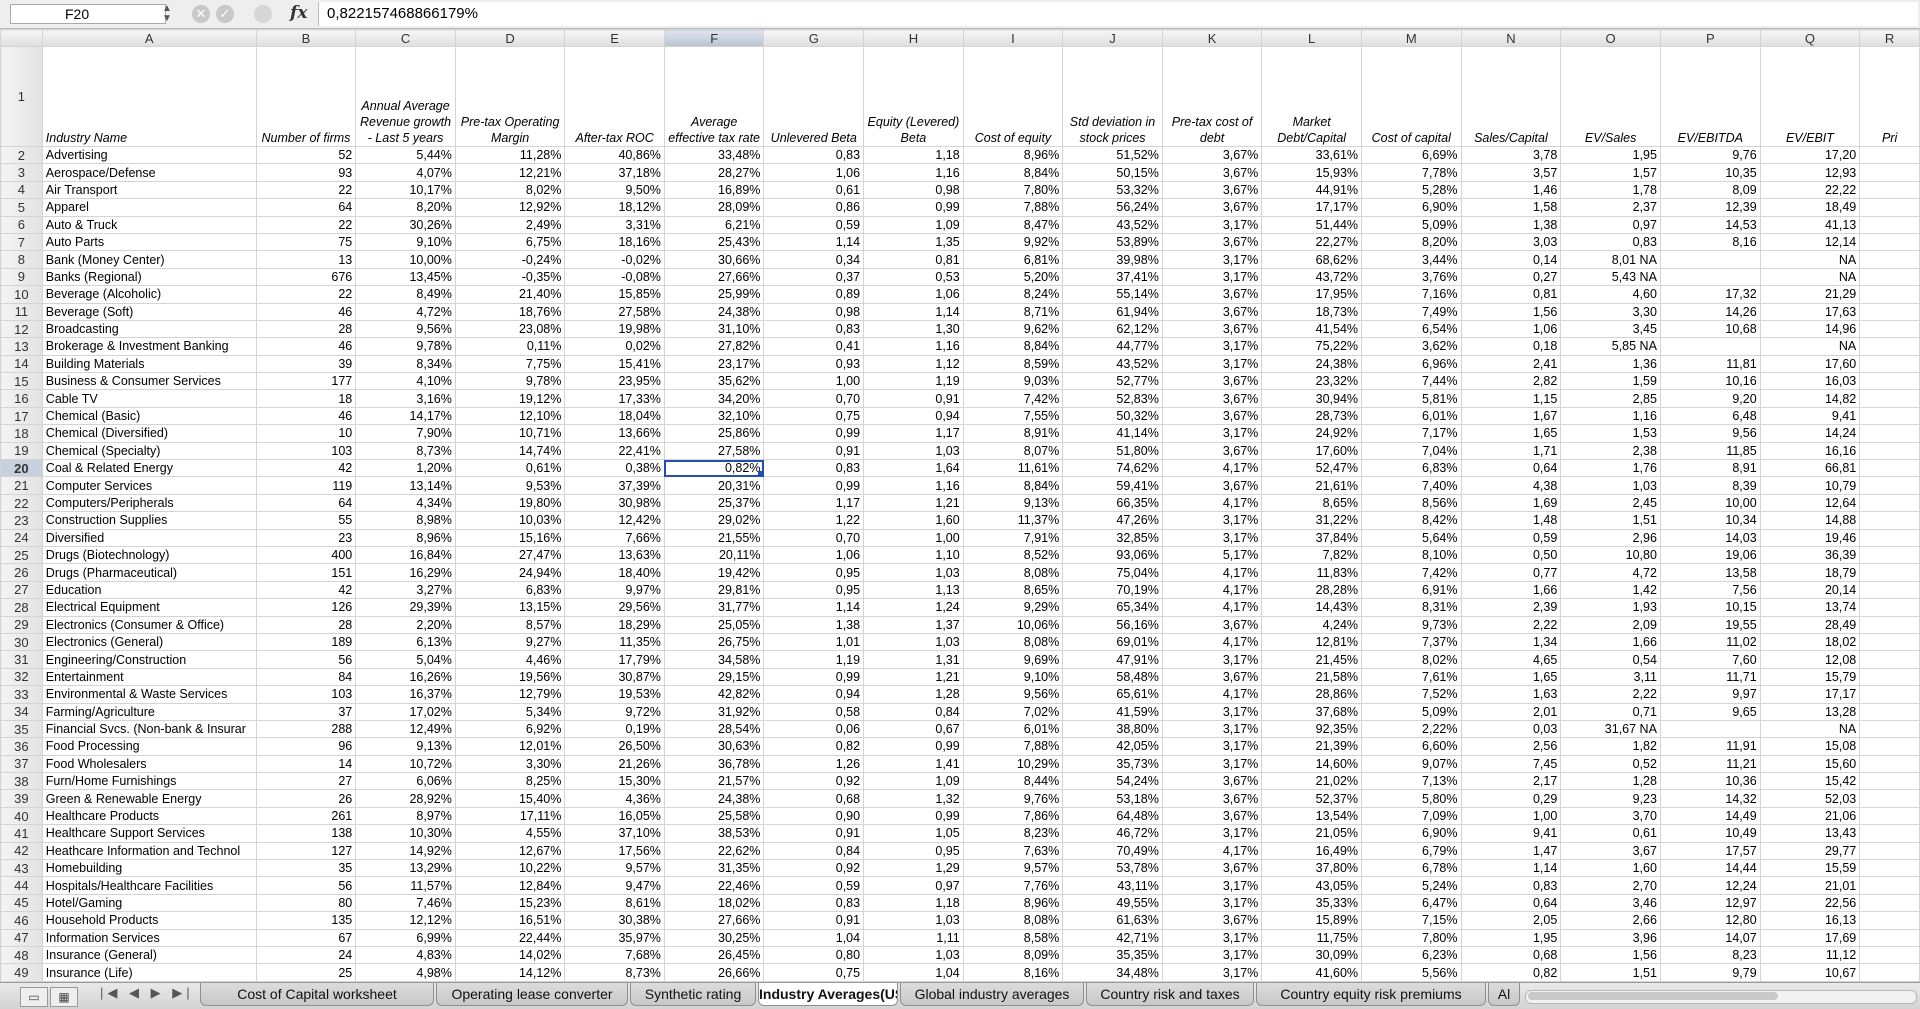 The image size is (1920, 1009). What do you see at coordinates (814, 537) in the screenshot?
I see `cell: 0,70` at bounding box center [814, 537].